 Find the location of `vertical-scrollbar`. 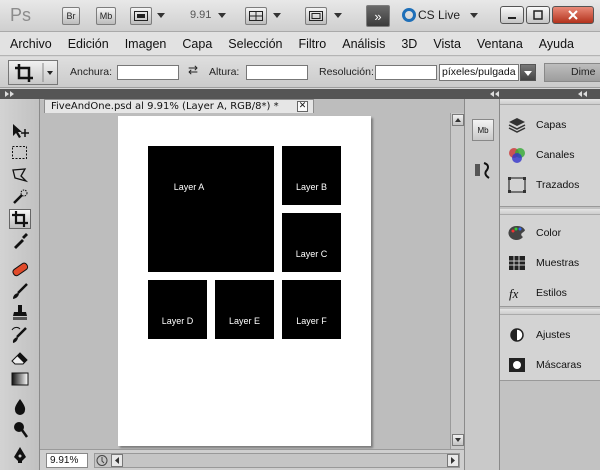

vertical-scrollbar is located at coordinates (457, 281).